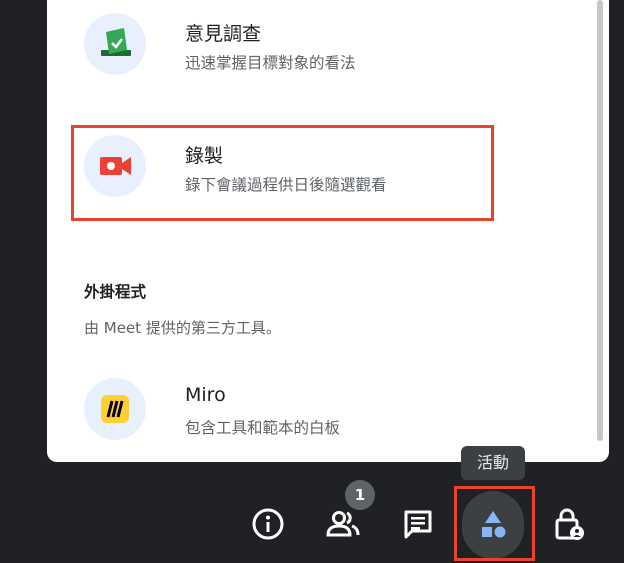  Describe the element at coordinates (223, 34) in the screenshot. I see `activity-item-title: 意見調查` at that location.